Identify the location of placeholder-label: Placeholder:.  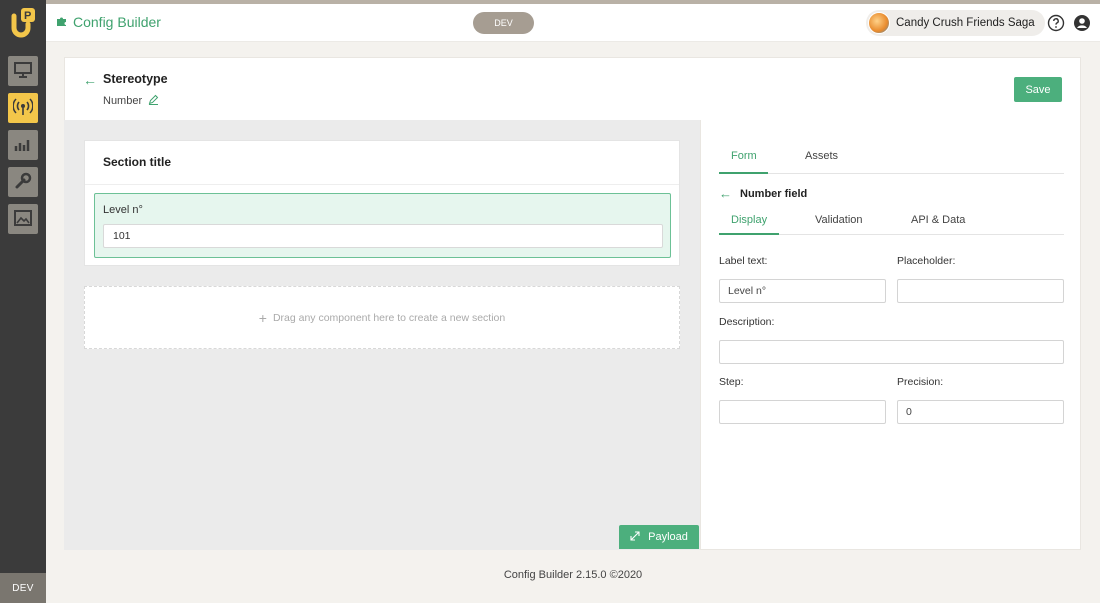
(926, 261).